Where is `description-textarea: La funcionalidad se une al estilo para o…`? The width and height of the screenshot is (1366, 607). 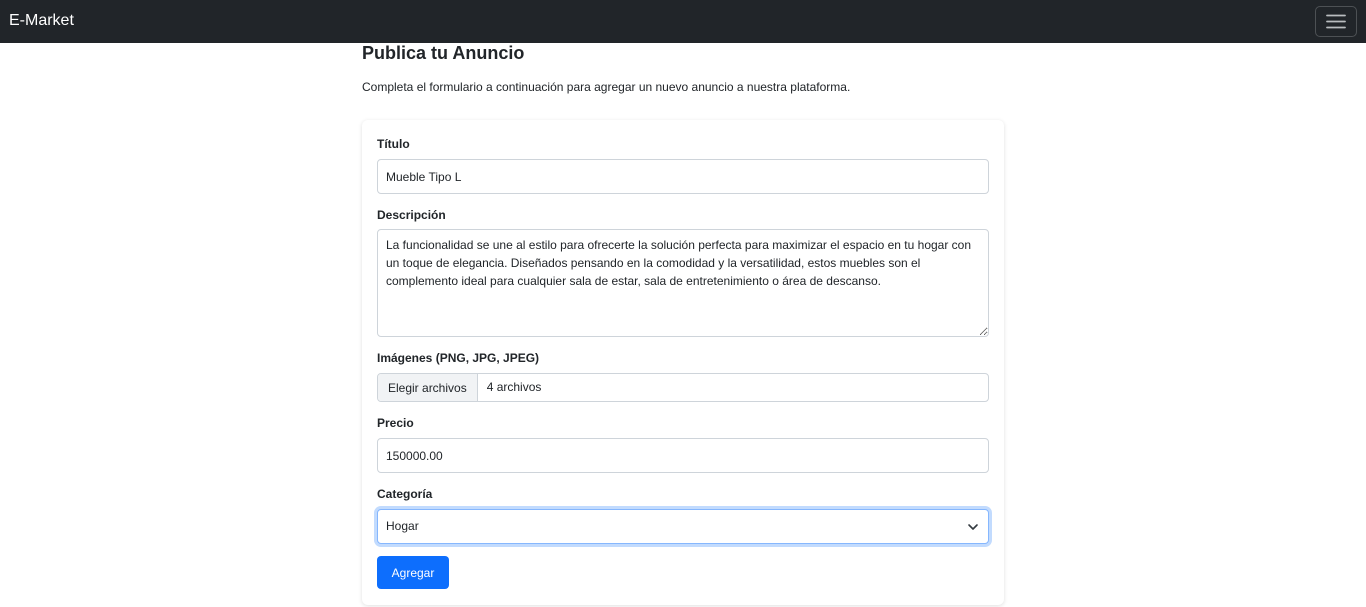 description-textarea: La funcionalidad se une al estilo para o… is located at coordinates (683, 283).